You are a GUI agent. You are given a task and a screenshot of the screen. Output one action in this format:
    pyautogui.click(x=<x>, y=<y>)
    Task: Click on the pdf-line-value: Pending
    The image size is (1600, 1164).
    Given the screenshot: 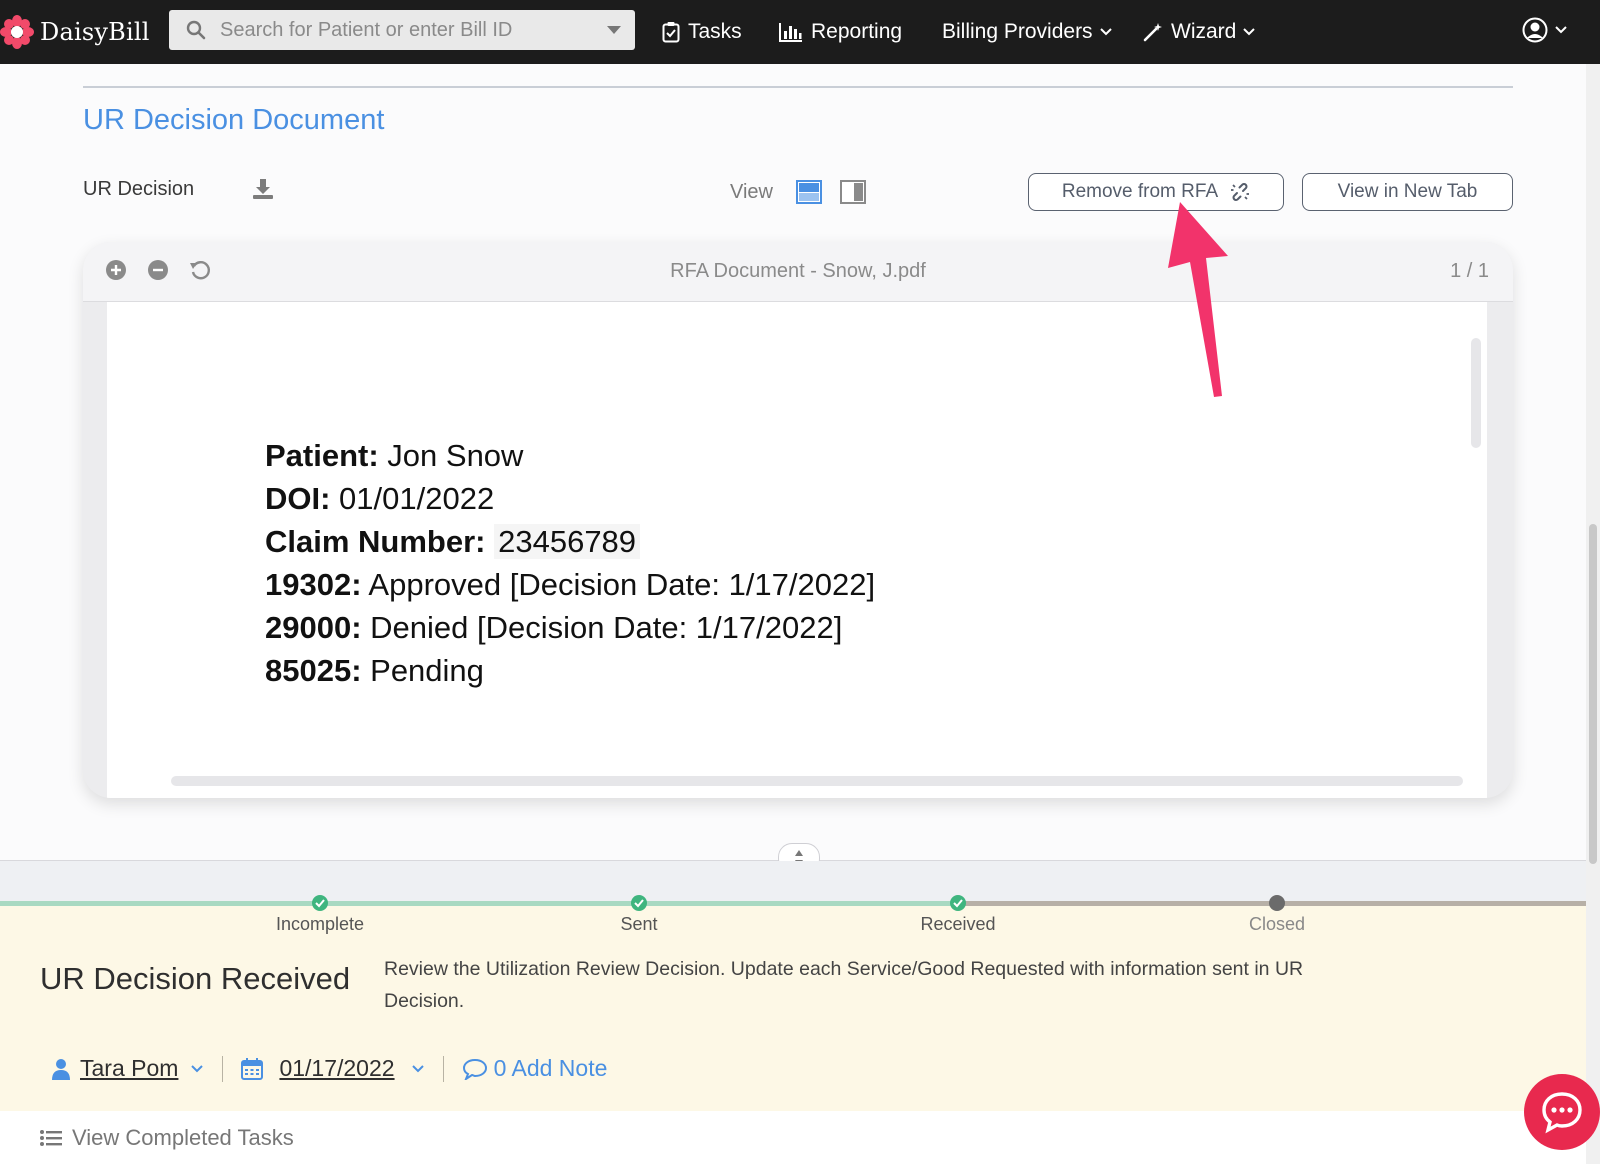 What is the action you would take?
    pyautogui.click(x=422, y=670)
    